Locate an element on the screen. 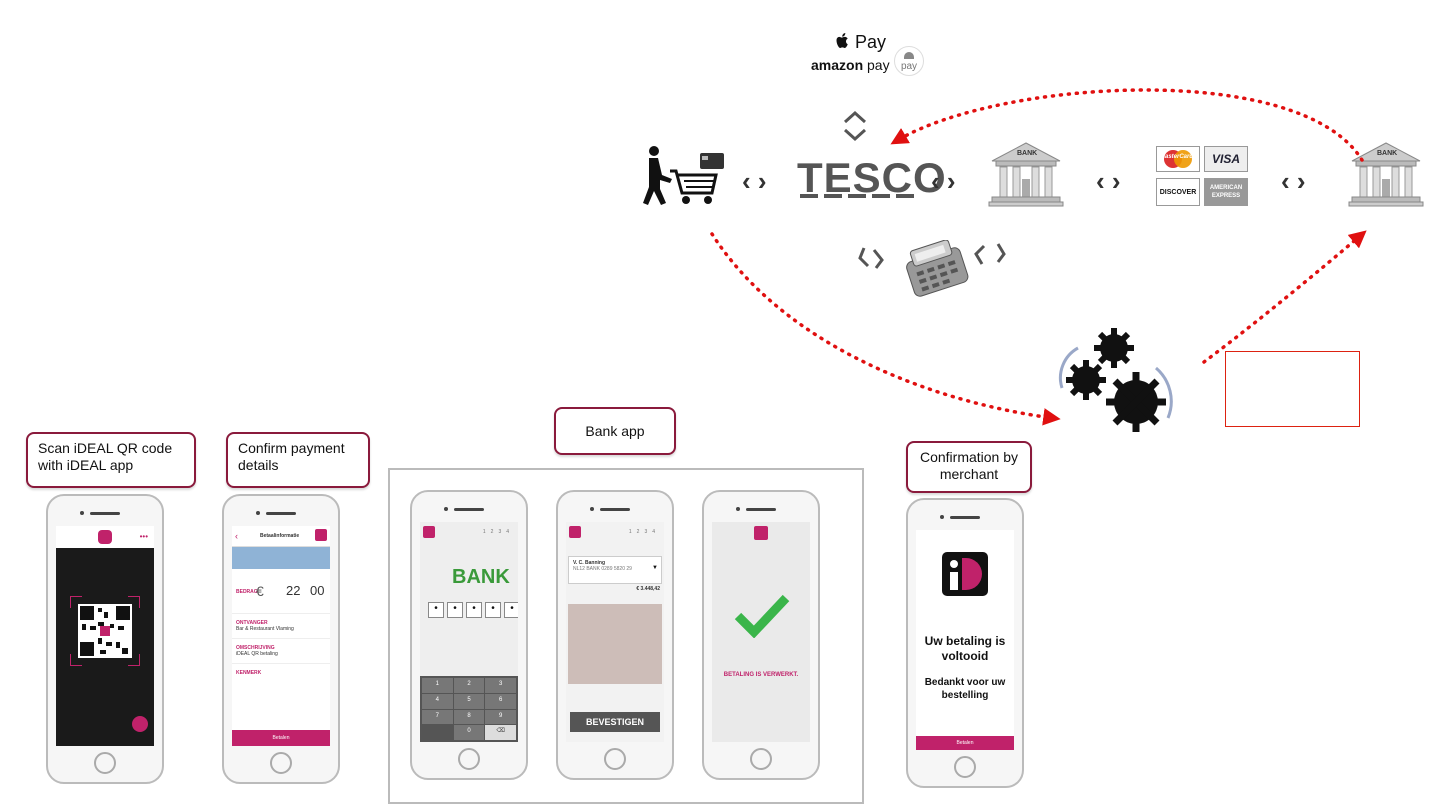  phone-bank-success: BETALING IS VERWERKT. is located at coordinates (761, 635).